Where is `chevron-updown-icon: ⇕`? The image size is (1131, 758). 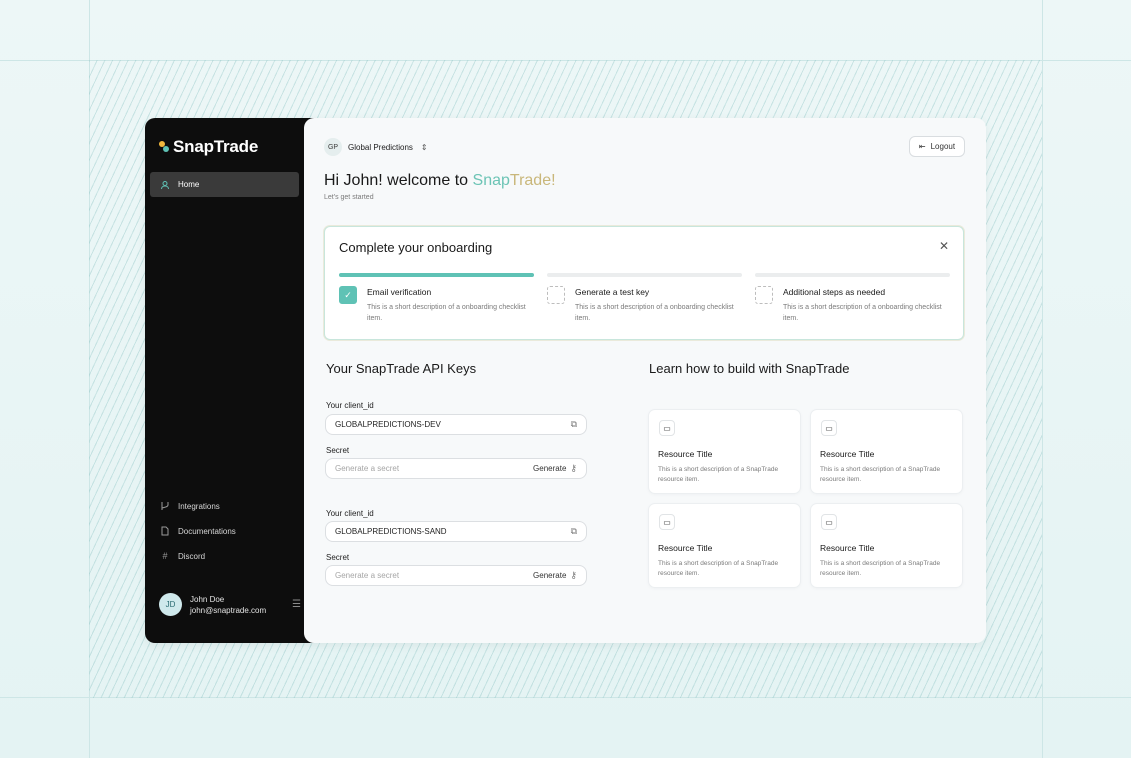
chevron-updown-icon: ⇕ is located at coordinates (424, 147).